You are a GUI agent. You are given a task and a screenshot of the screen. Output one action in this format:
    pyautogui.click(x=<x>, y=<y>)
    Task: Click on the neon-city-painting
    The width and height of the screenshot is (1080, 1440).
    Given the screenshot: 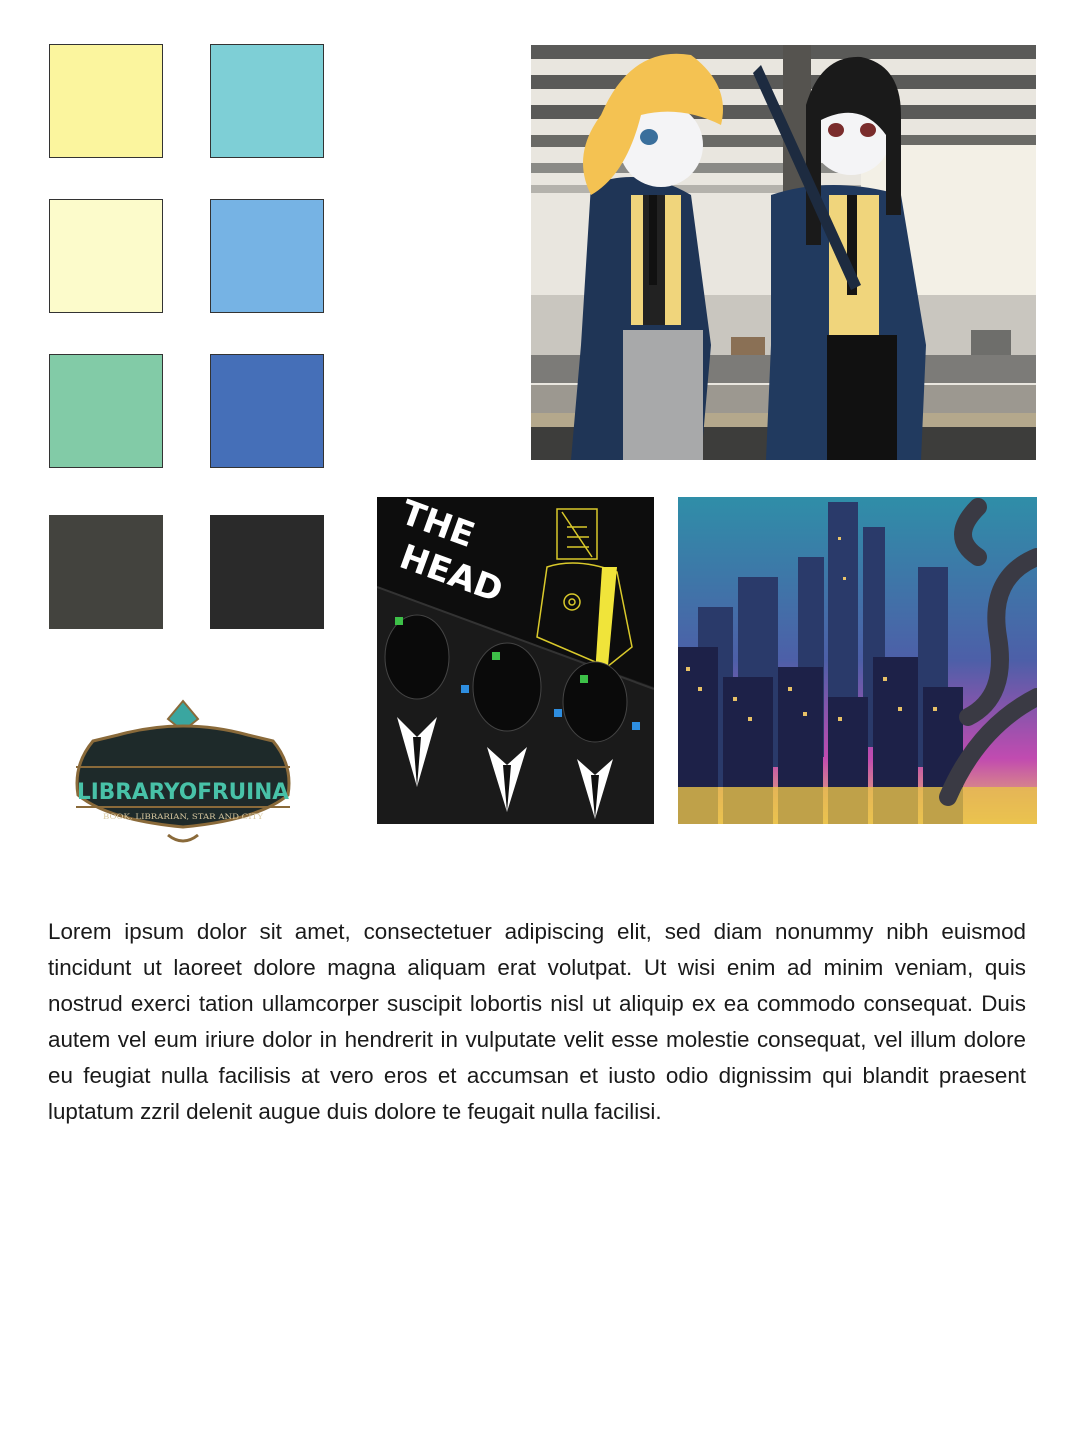 What is the action you would take?
    pyautogui.click(x=857, y=660)
    